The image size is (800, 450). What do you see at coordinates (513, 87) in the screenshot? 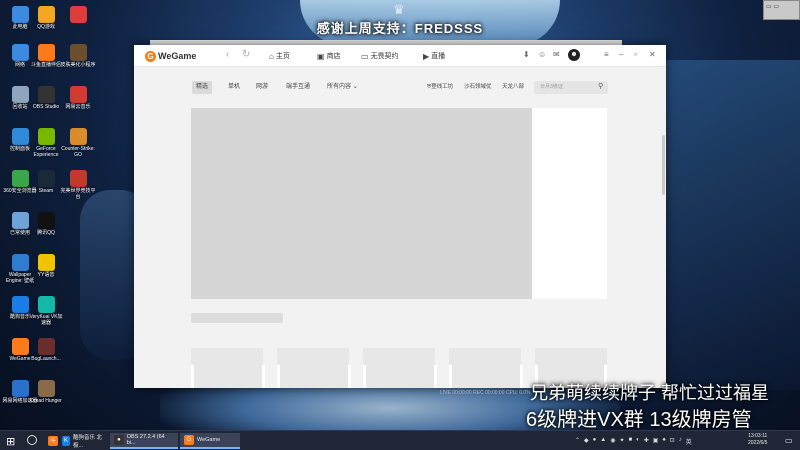
I see `link-game-2: 天龙八部` at bounding box center [513, 87].